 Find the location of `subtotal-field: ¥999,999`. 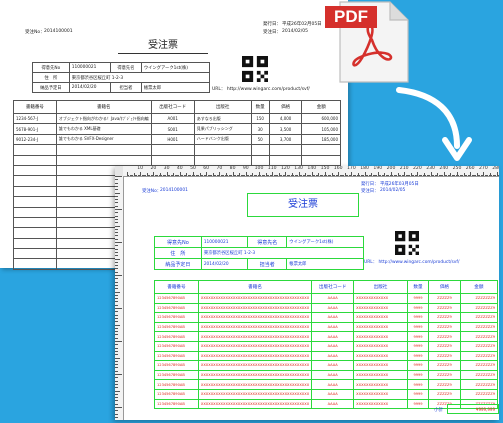

subtotal-field: ¥999,999 is located at coordinates (473, 409).